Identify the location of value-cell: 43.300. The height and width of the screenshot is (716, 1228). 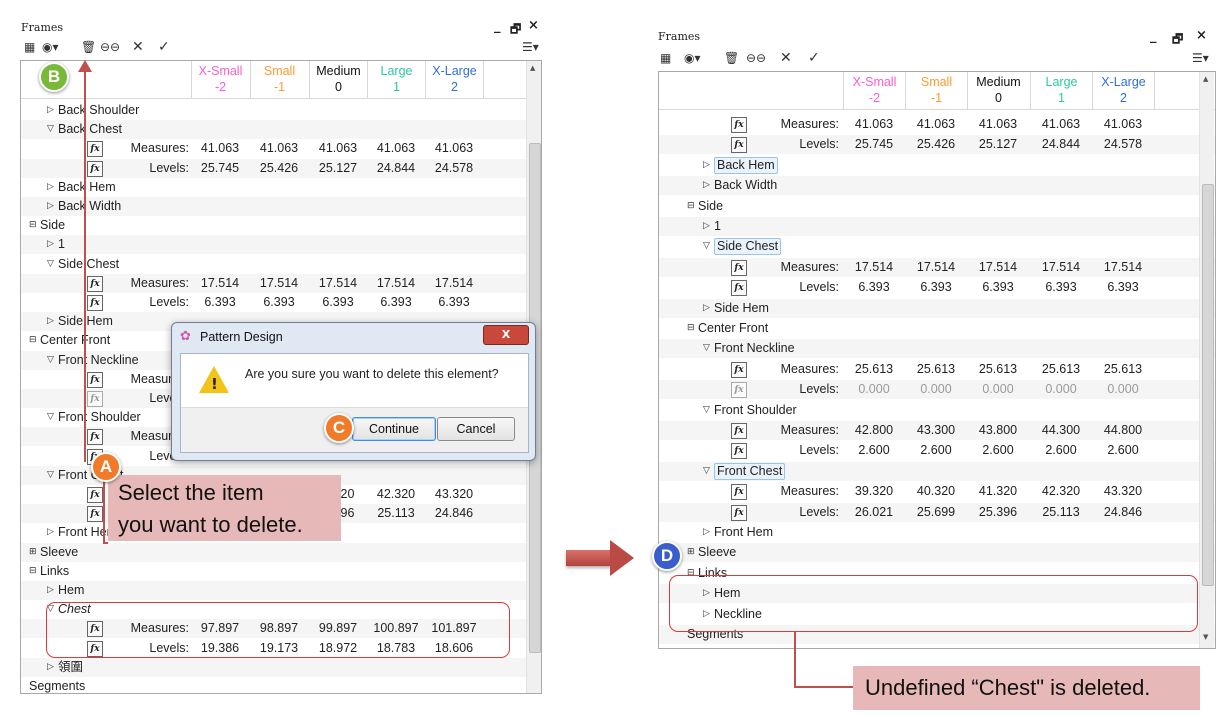
(936, 430).